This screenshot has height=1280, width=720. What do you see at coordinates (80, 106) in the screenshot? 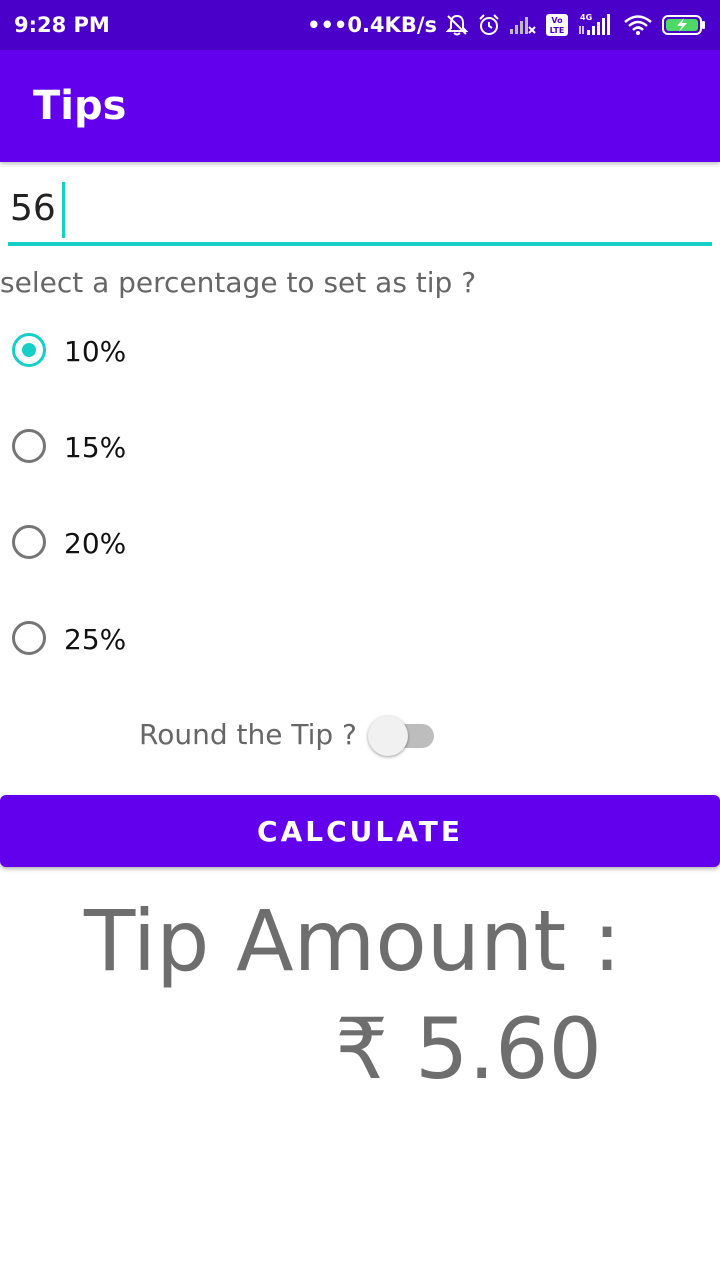
I see `app-title: Tips` at bounding box center [80, 106].